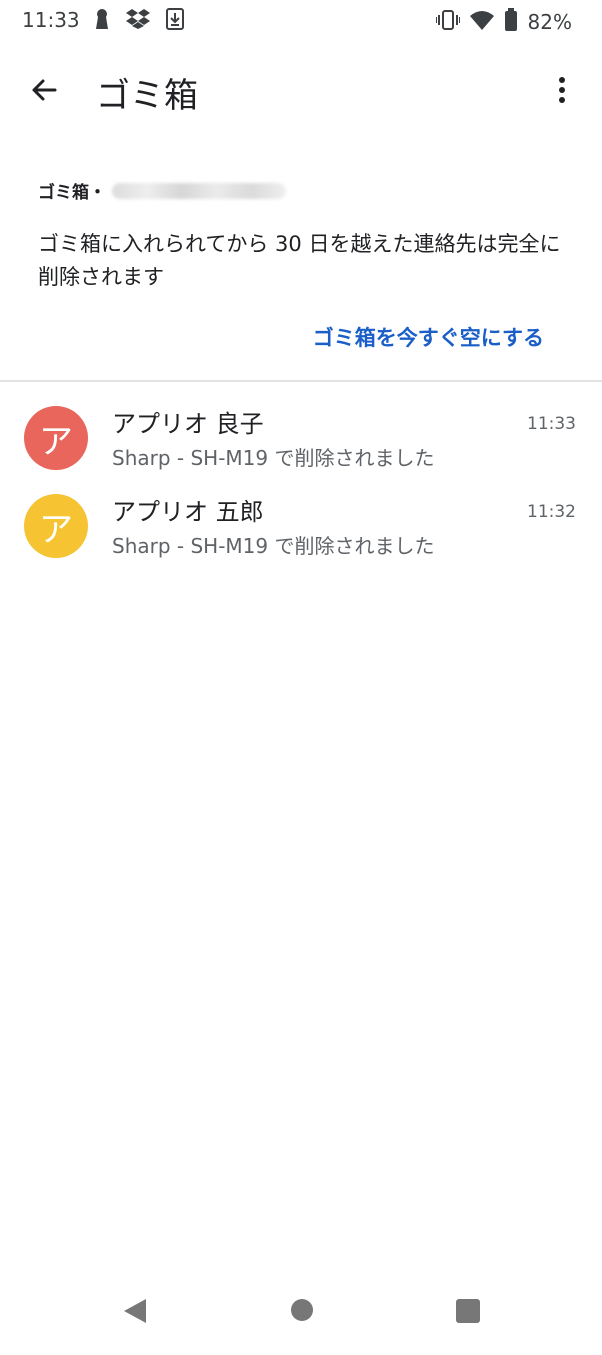 The height and width of the screenshot is (1355, 602). I want to click on battery-percent: 82%, so click(549, 22).